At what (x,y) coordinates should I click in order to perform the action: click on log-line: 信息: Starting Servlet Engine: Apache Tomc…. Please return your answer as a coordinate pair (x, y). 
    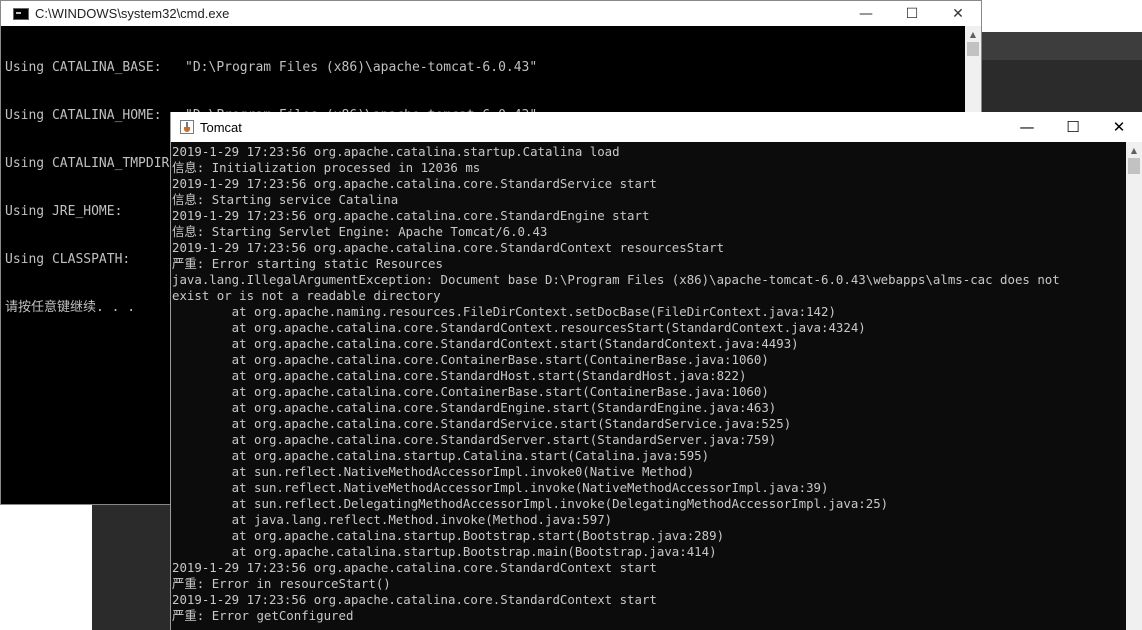
    Looking at the image, I should click on (360, 231).